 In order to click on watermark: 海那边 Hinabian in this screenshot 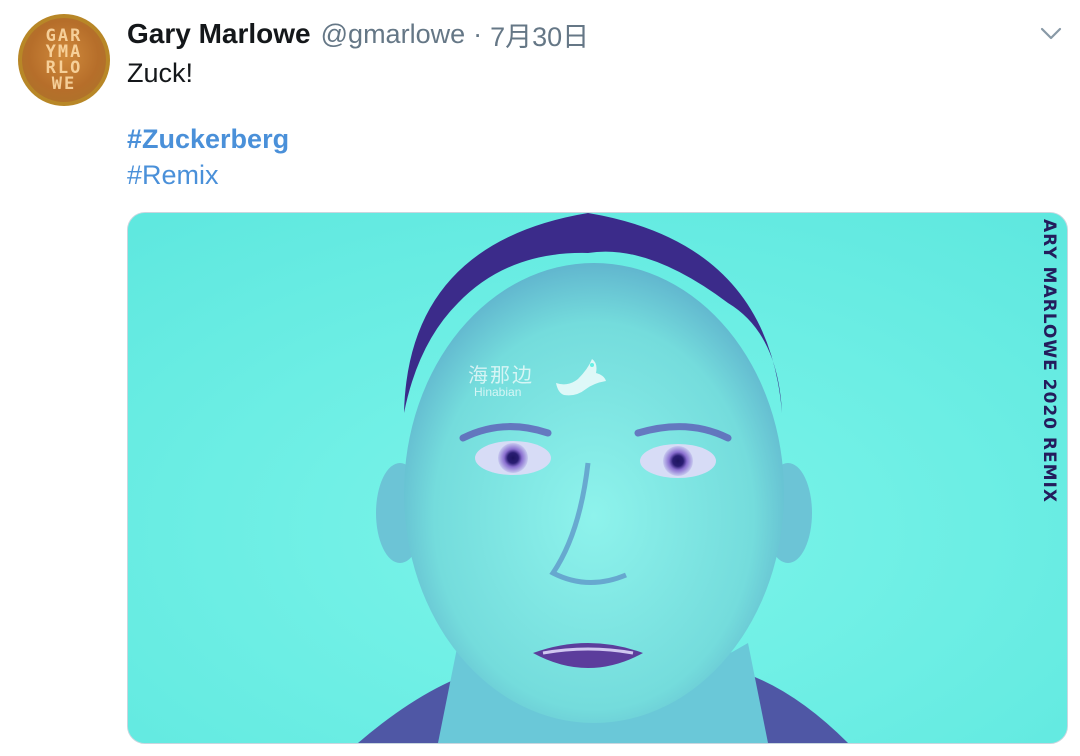, I will do `click(548, 383)`.